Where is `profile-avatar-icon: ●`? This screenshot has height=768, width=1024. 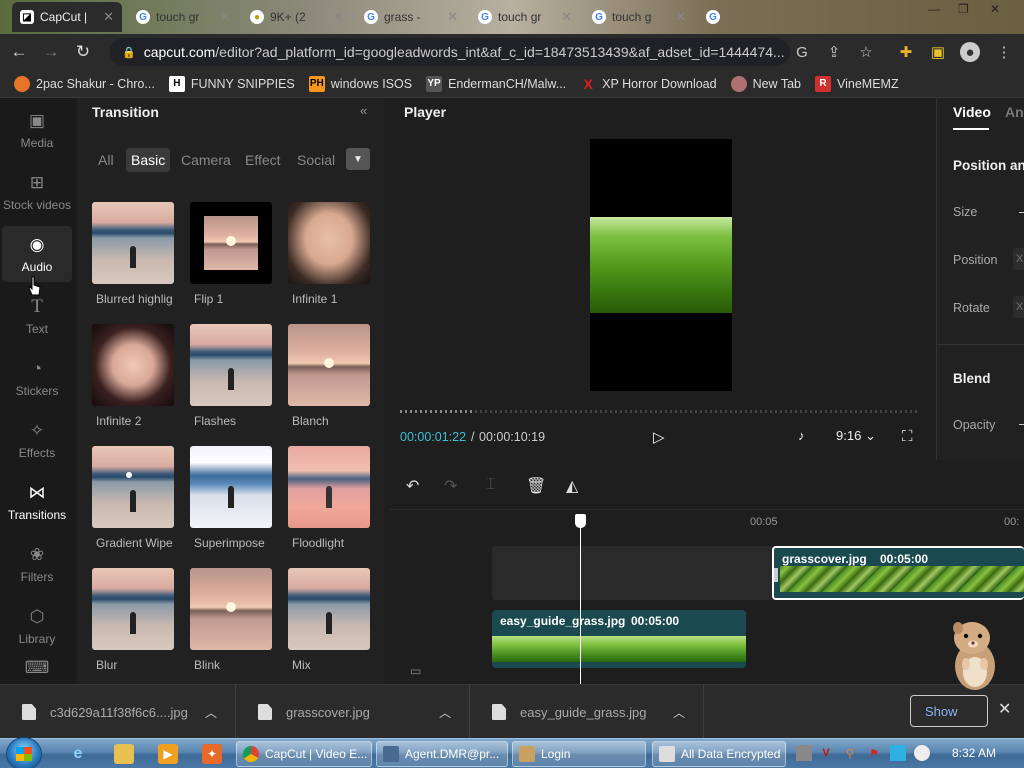 profile-avatar-icon: ● is located at coordinates (970, 52).